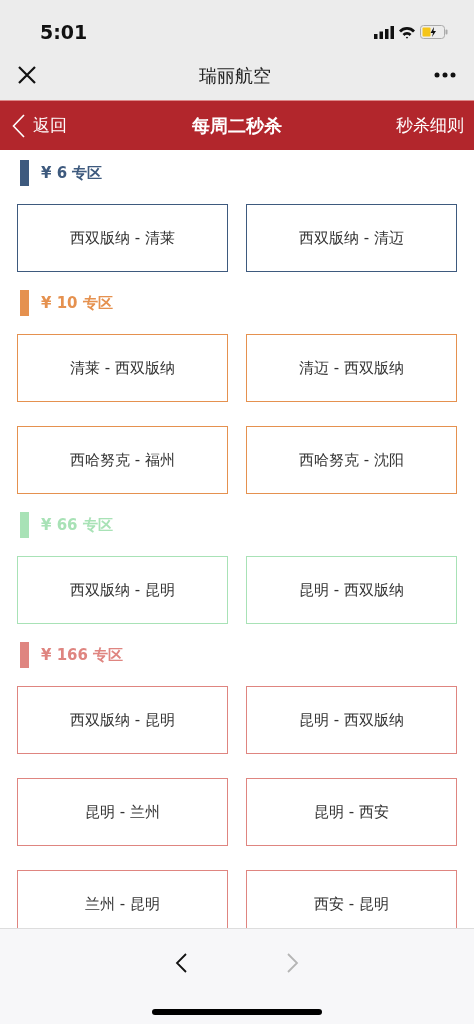  I want to click on section-heading: ¥ 10 专区, so click(77, 303).